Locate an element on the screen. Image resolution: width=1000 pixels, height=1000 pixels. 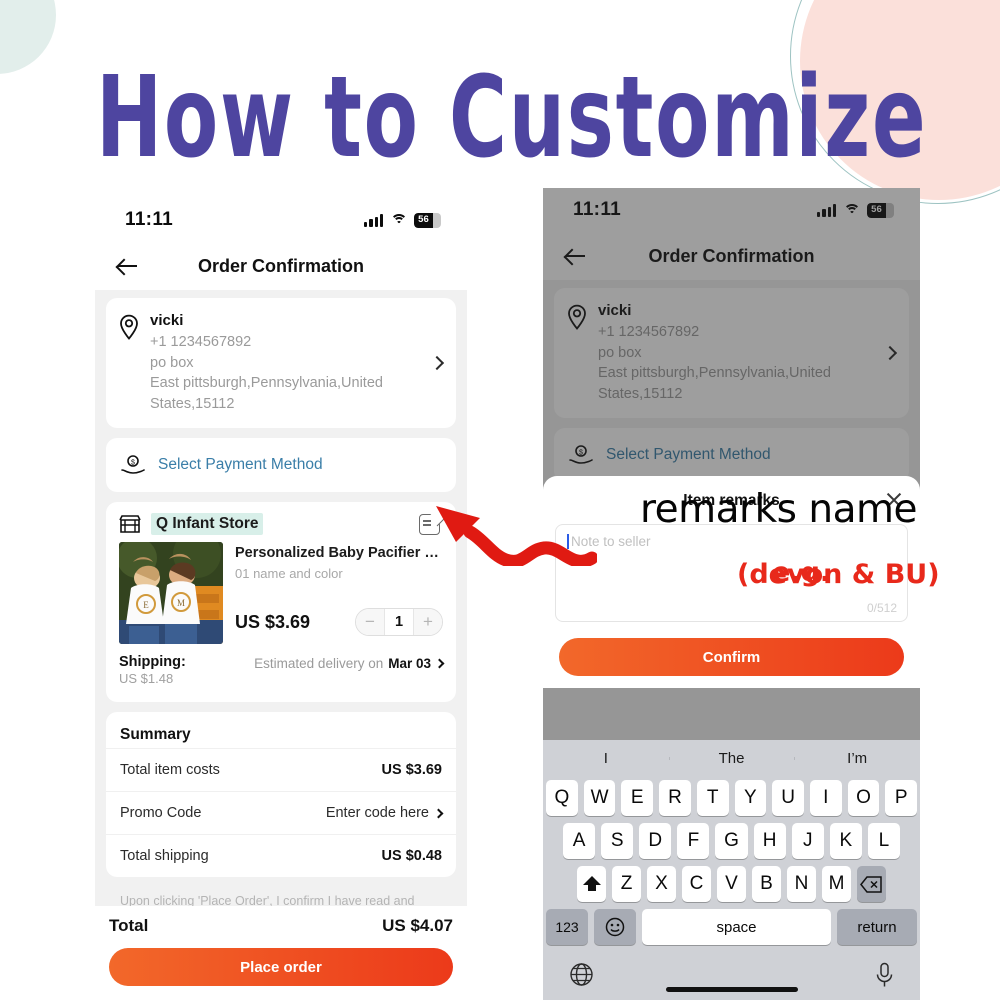
key-u: U is located at coordinates (788, 798).